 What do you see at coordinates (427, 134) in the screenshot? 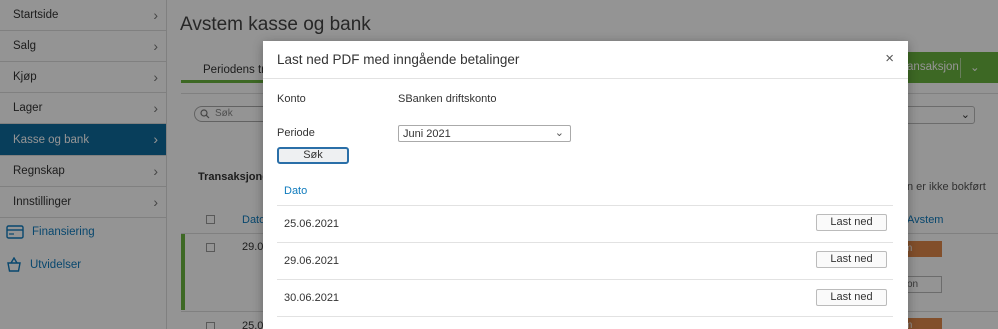
I see `periode-value: Juni 2021` at bounding box center [427, 134].